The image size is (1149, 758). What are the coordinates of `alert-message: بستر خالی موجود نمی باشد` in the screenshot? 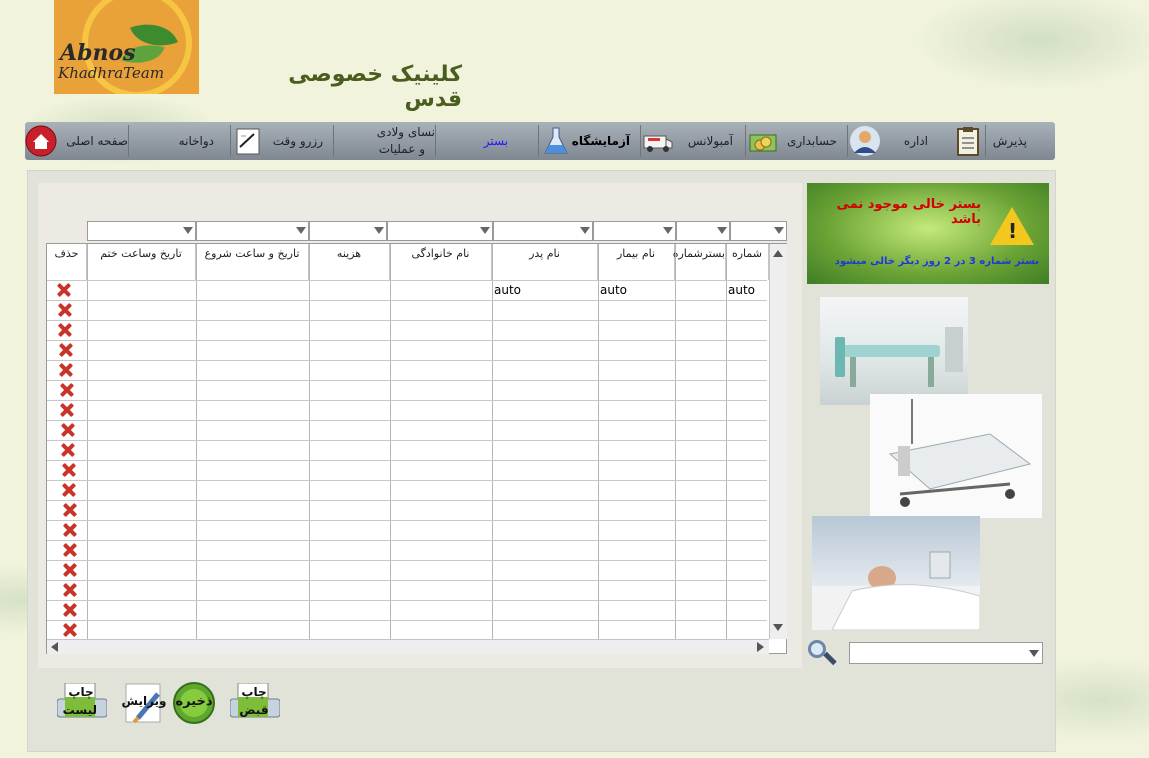 It's located at (908, 212).